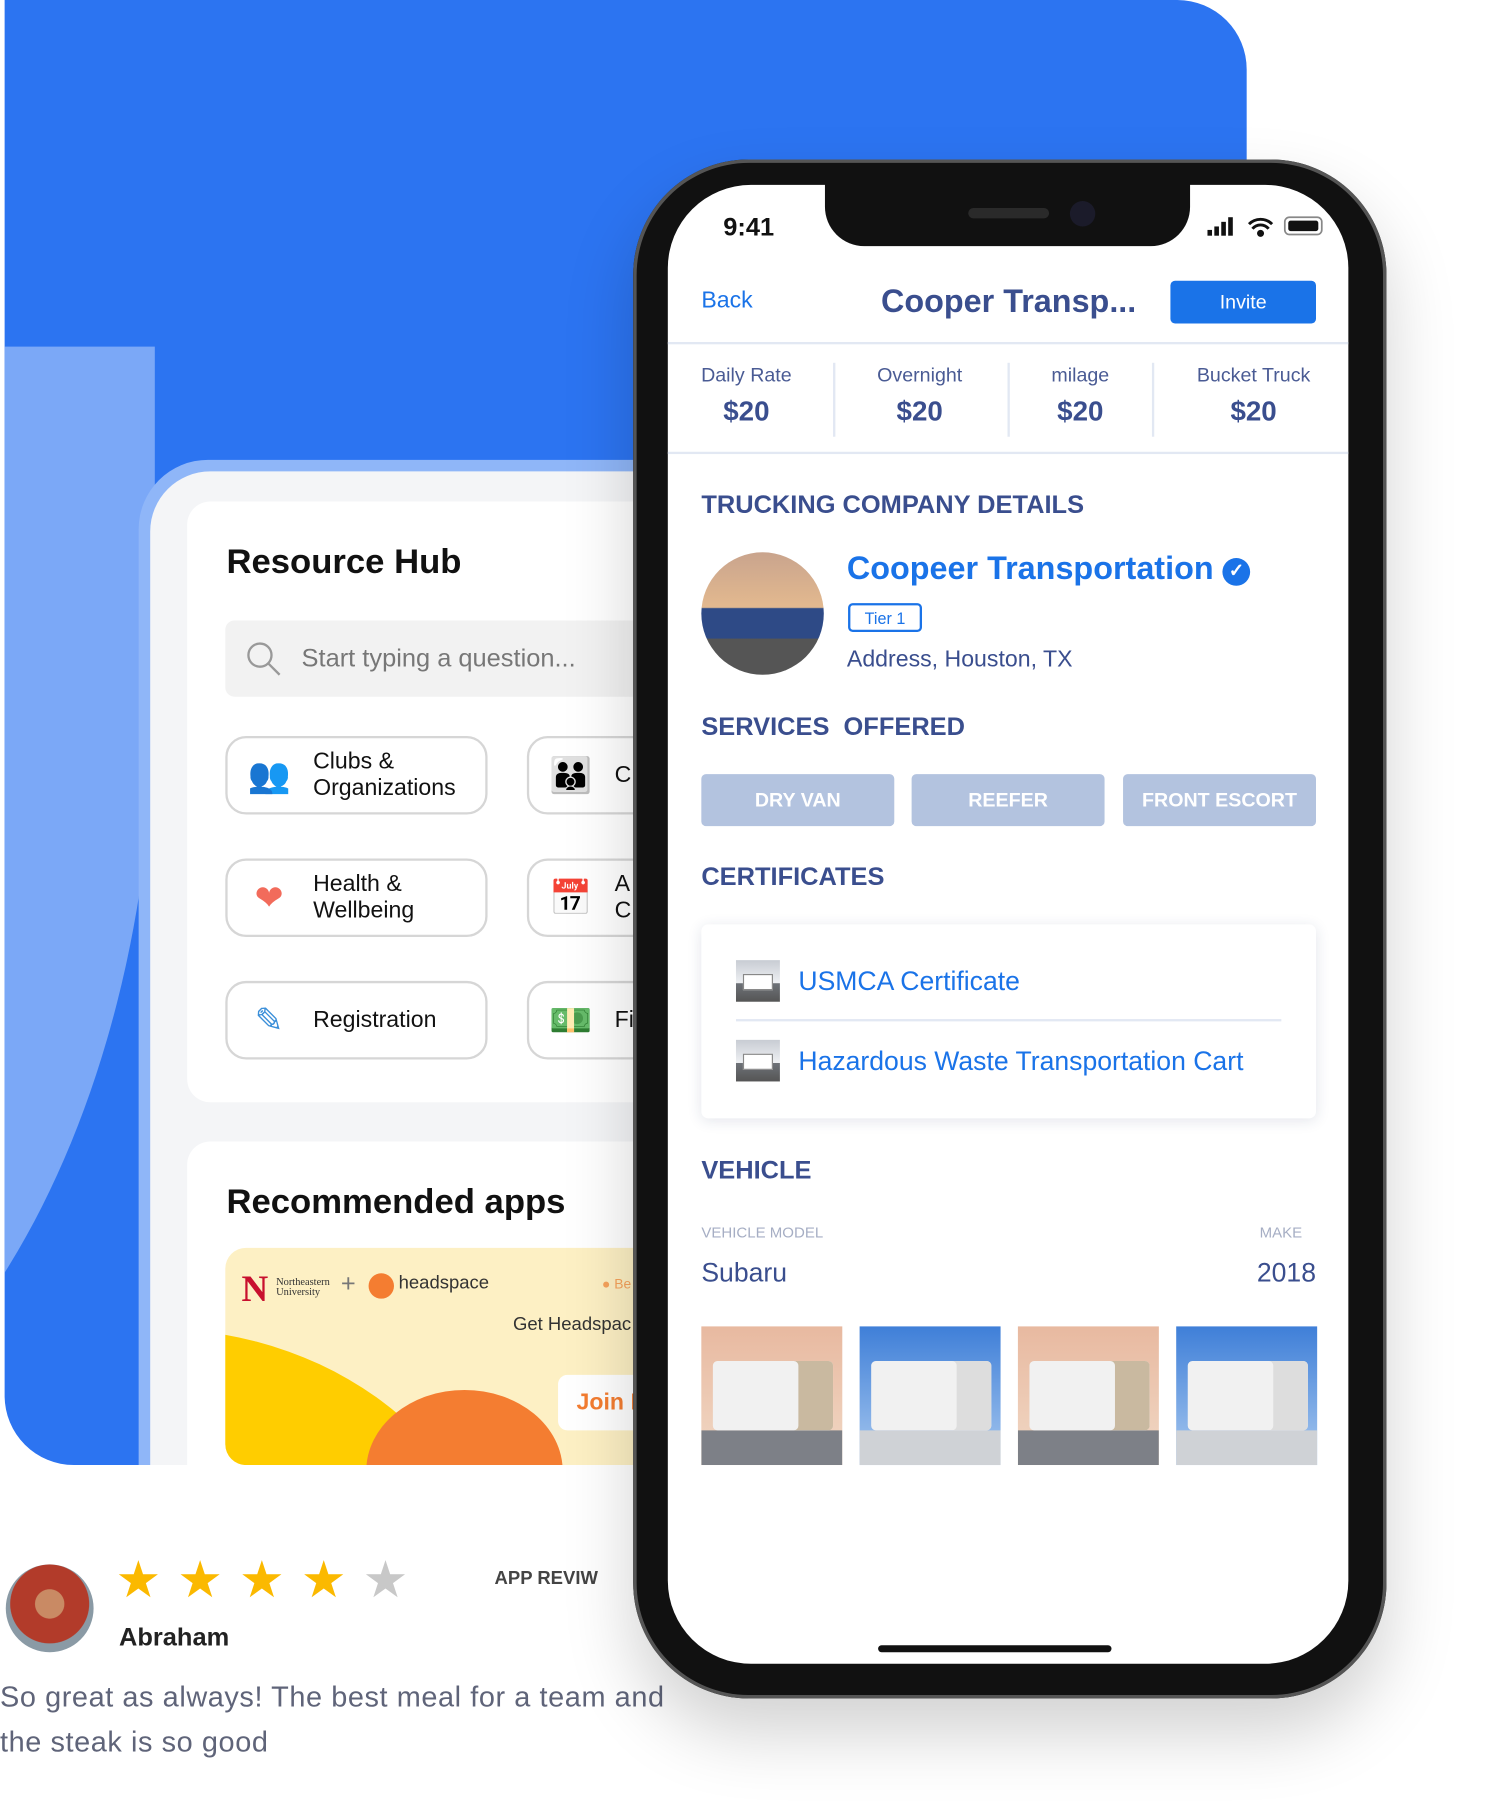  What do you see at coordinates (1253, 374) in the screenshot?
I see `rate-label: Bucket Truck` at bounding box center [1253, 374].